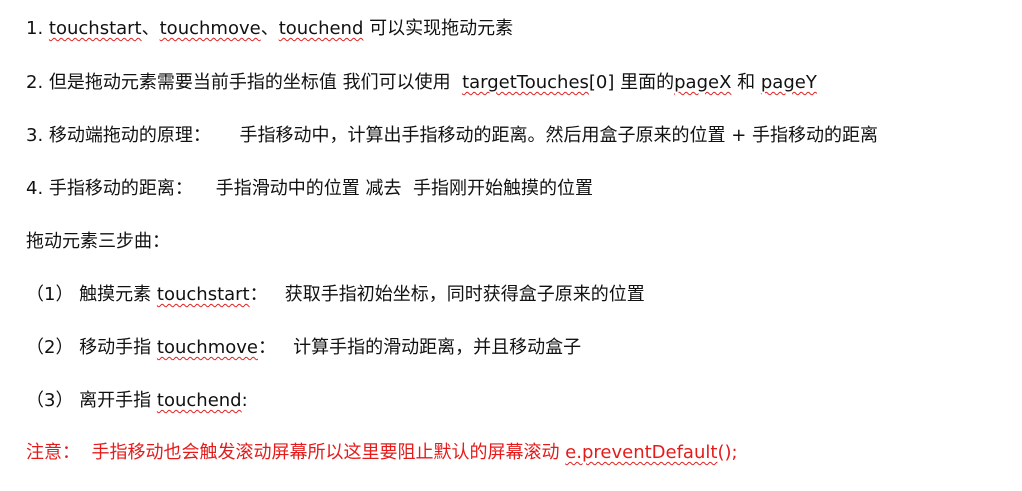 The width and height of the screenshot is (1022, 491). Describe the element at coordinates (419, 347) in the screenshot. I see `text-segment: ： 计算手指的滑动距离，并且移动盒子` at that location.